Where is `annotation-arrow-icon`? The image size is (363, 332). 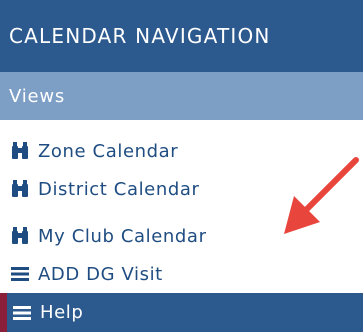 annotation-arrow-icon is located at coordinates (321, 195).